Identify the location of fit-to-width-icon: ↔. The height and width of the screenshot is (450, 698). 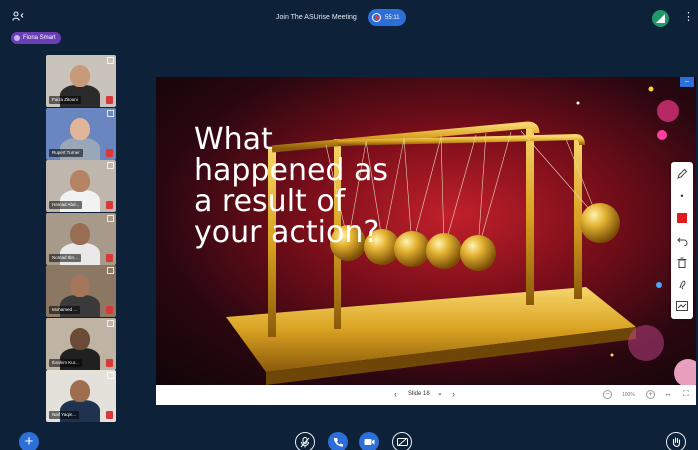
(668, 393).